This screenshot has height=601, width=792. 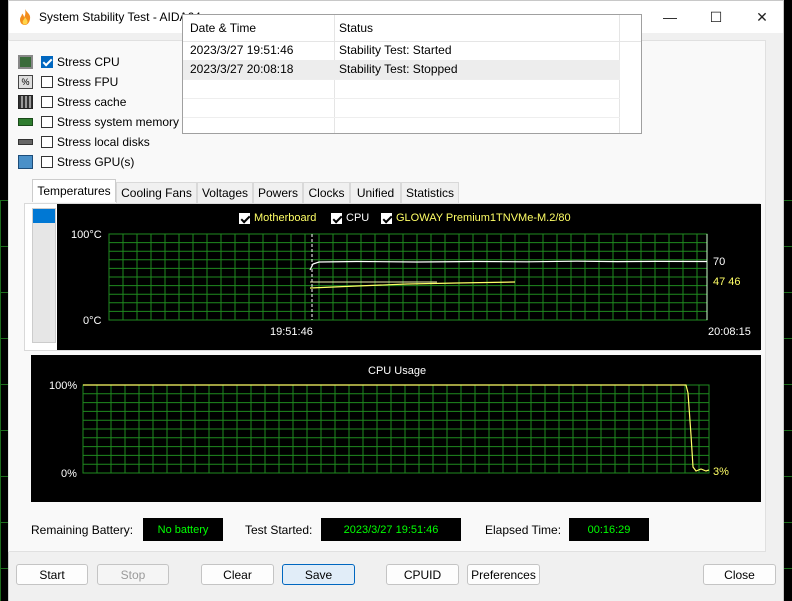 I want to click on tab-label: Unified, so click(x=375, y=193).